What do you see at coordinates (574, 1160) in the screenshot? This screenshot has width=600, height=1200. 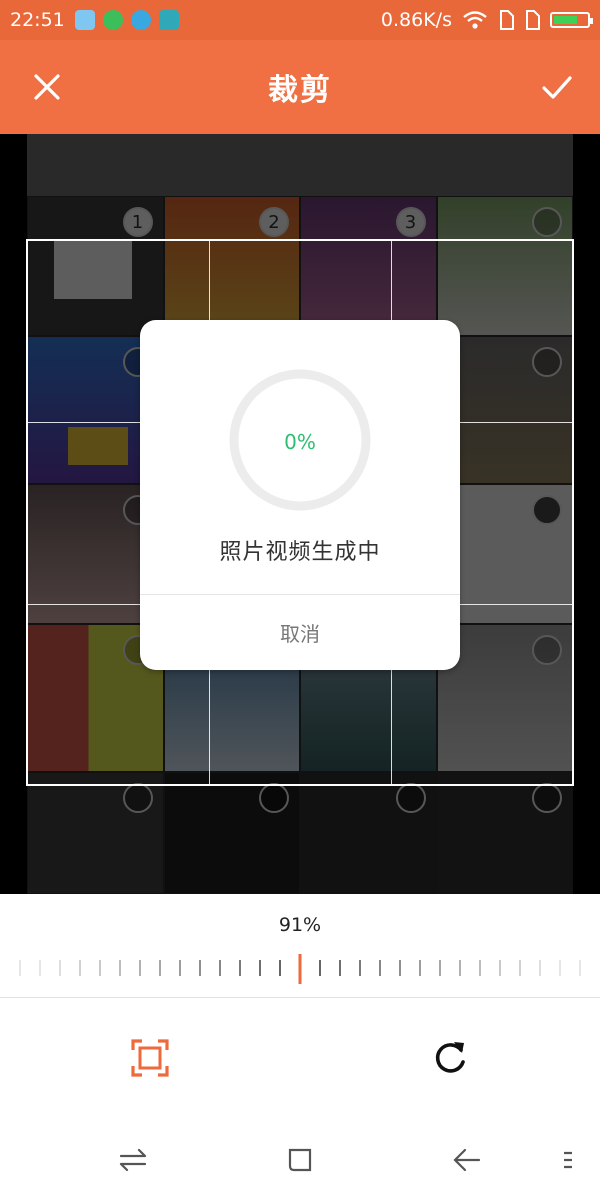 I see `menu-icon` at bounding box center [574, 1160].